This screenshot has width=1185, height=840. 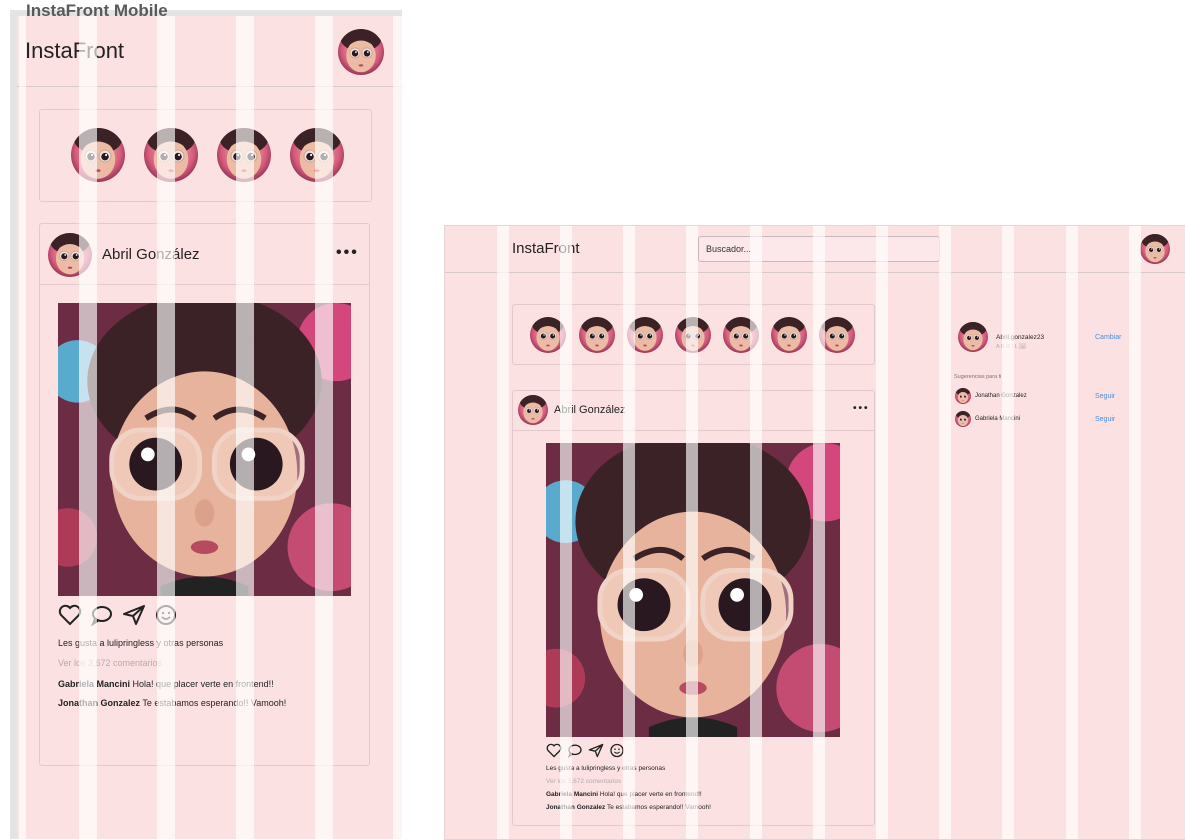 What do you see at coordinates (205, 155) in the screenshot?
I see `mobile-stories` at bounding box center [205, 155].